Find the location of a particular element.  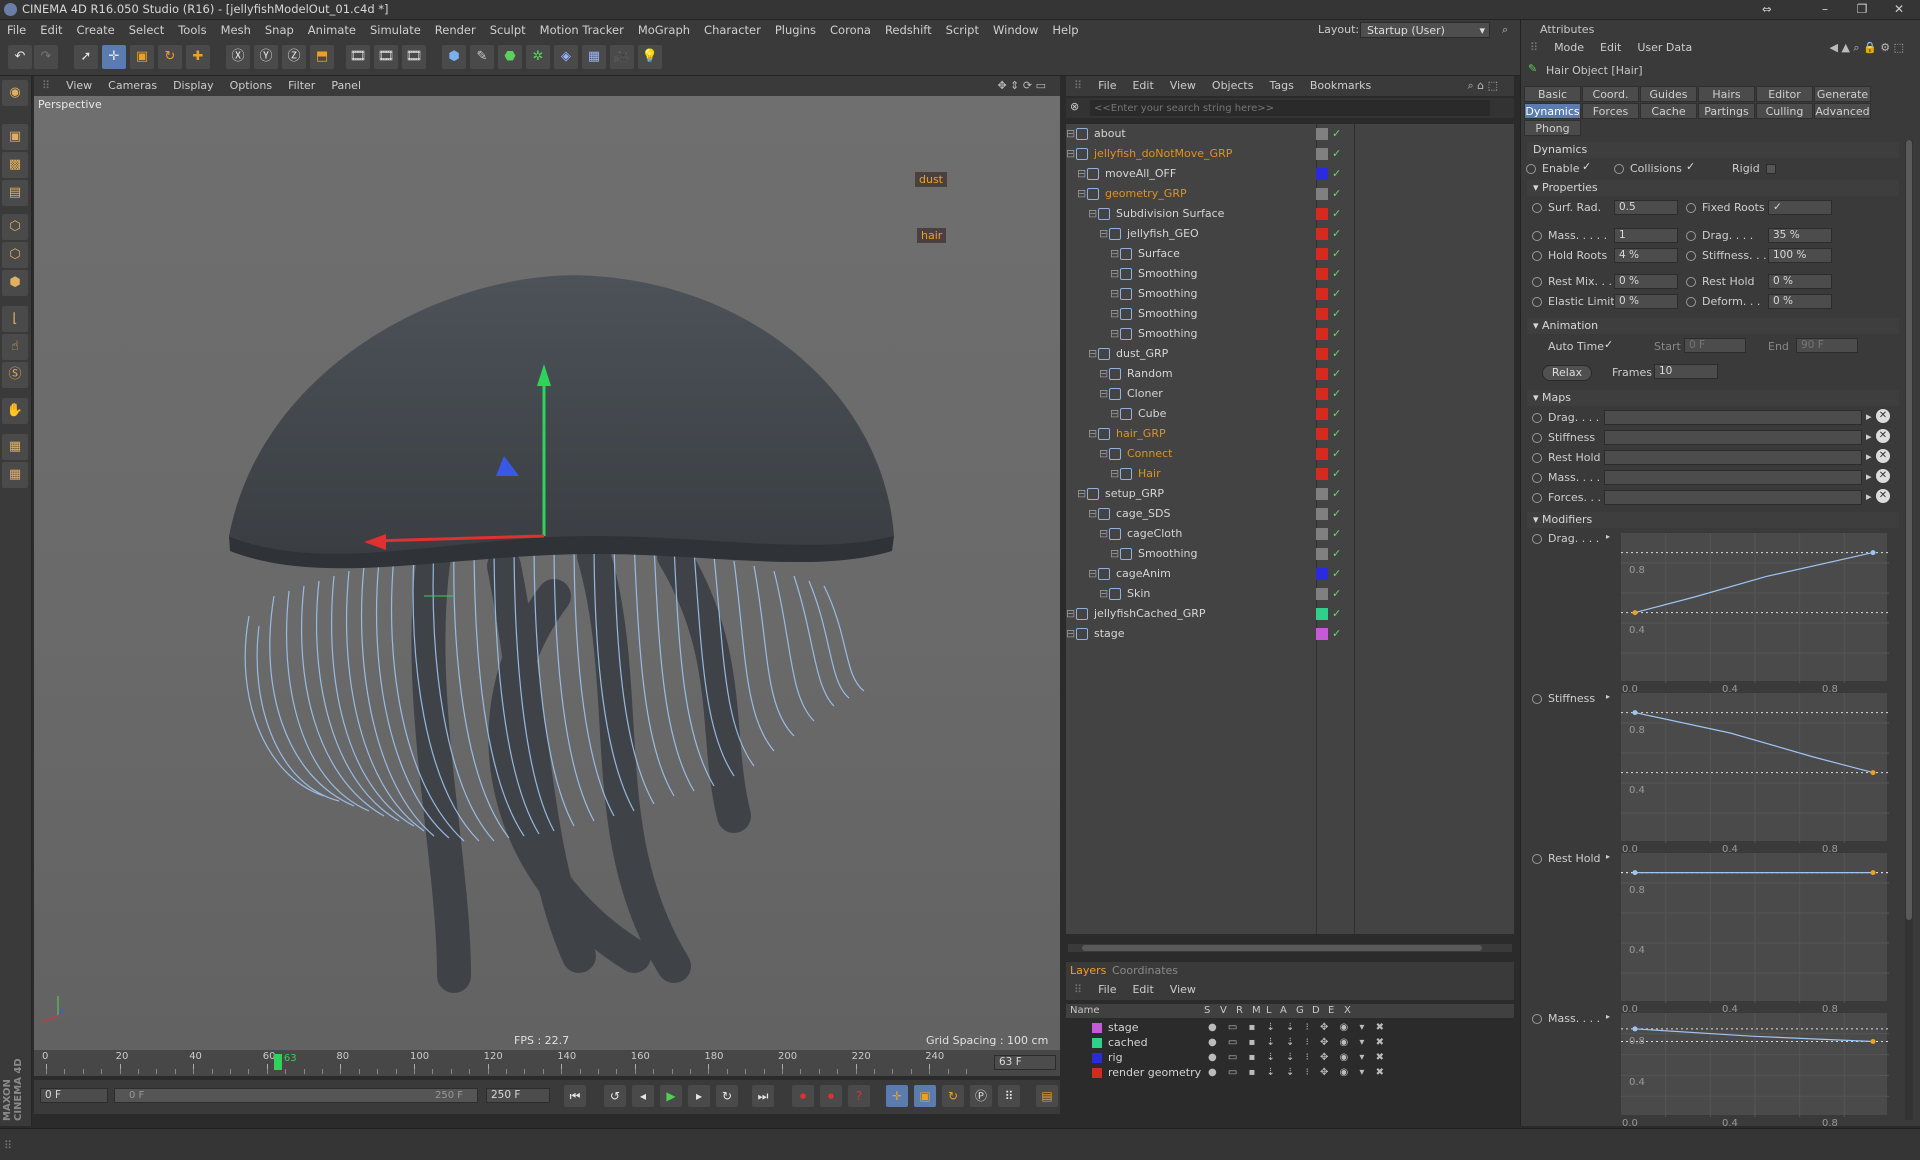

deformer-icon: ◈ is located at coordinates (566, 57).